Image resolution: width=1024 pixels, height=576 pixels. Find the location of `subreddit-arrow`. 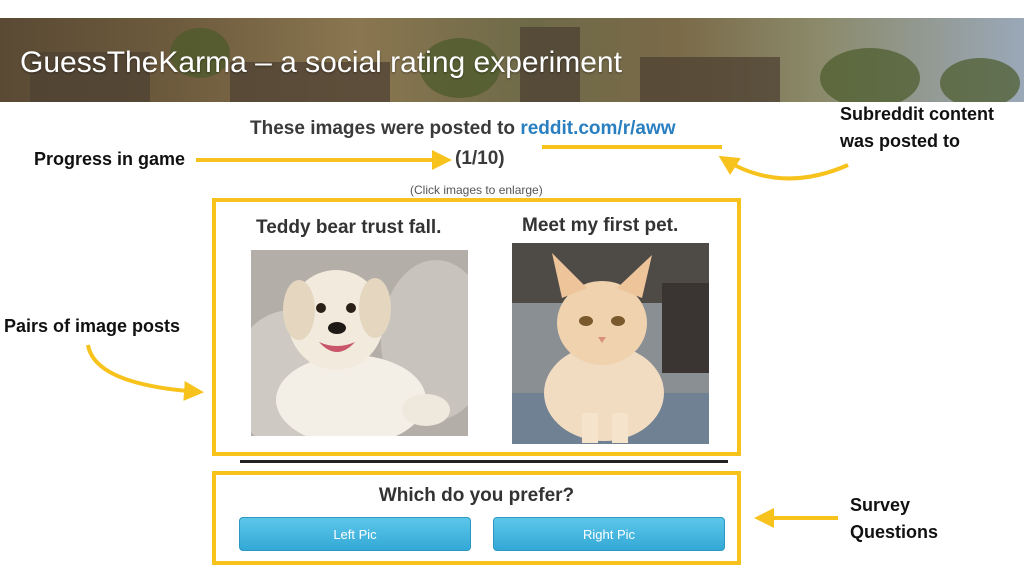

subreddit-arrow is located at coordinates (783, 168).